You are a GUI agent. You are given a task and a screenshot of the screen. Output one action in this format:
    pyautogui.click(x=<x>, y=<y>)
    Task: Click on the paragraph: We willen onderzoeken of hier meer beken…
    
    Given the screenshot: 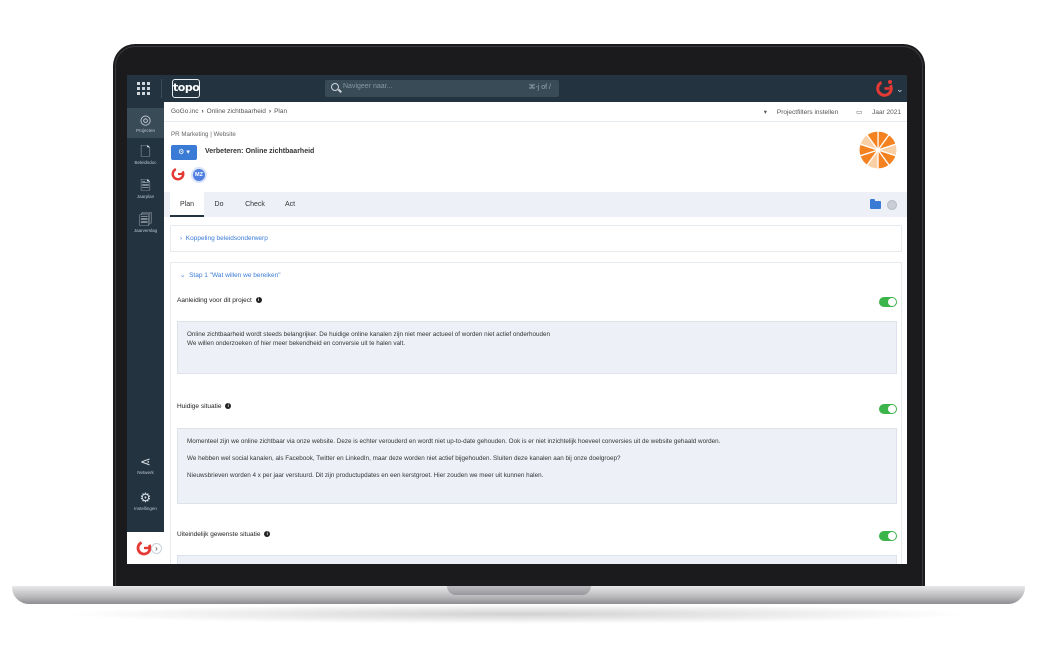 What is the action you would take?
    pyautogui.click(x=296, y=343)
    